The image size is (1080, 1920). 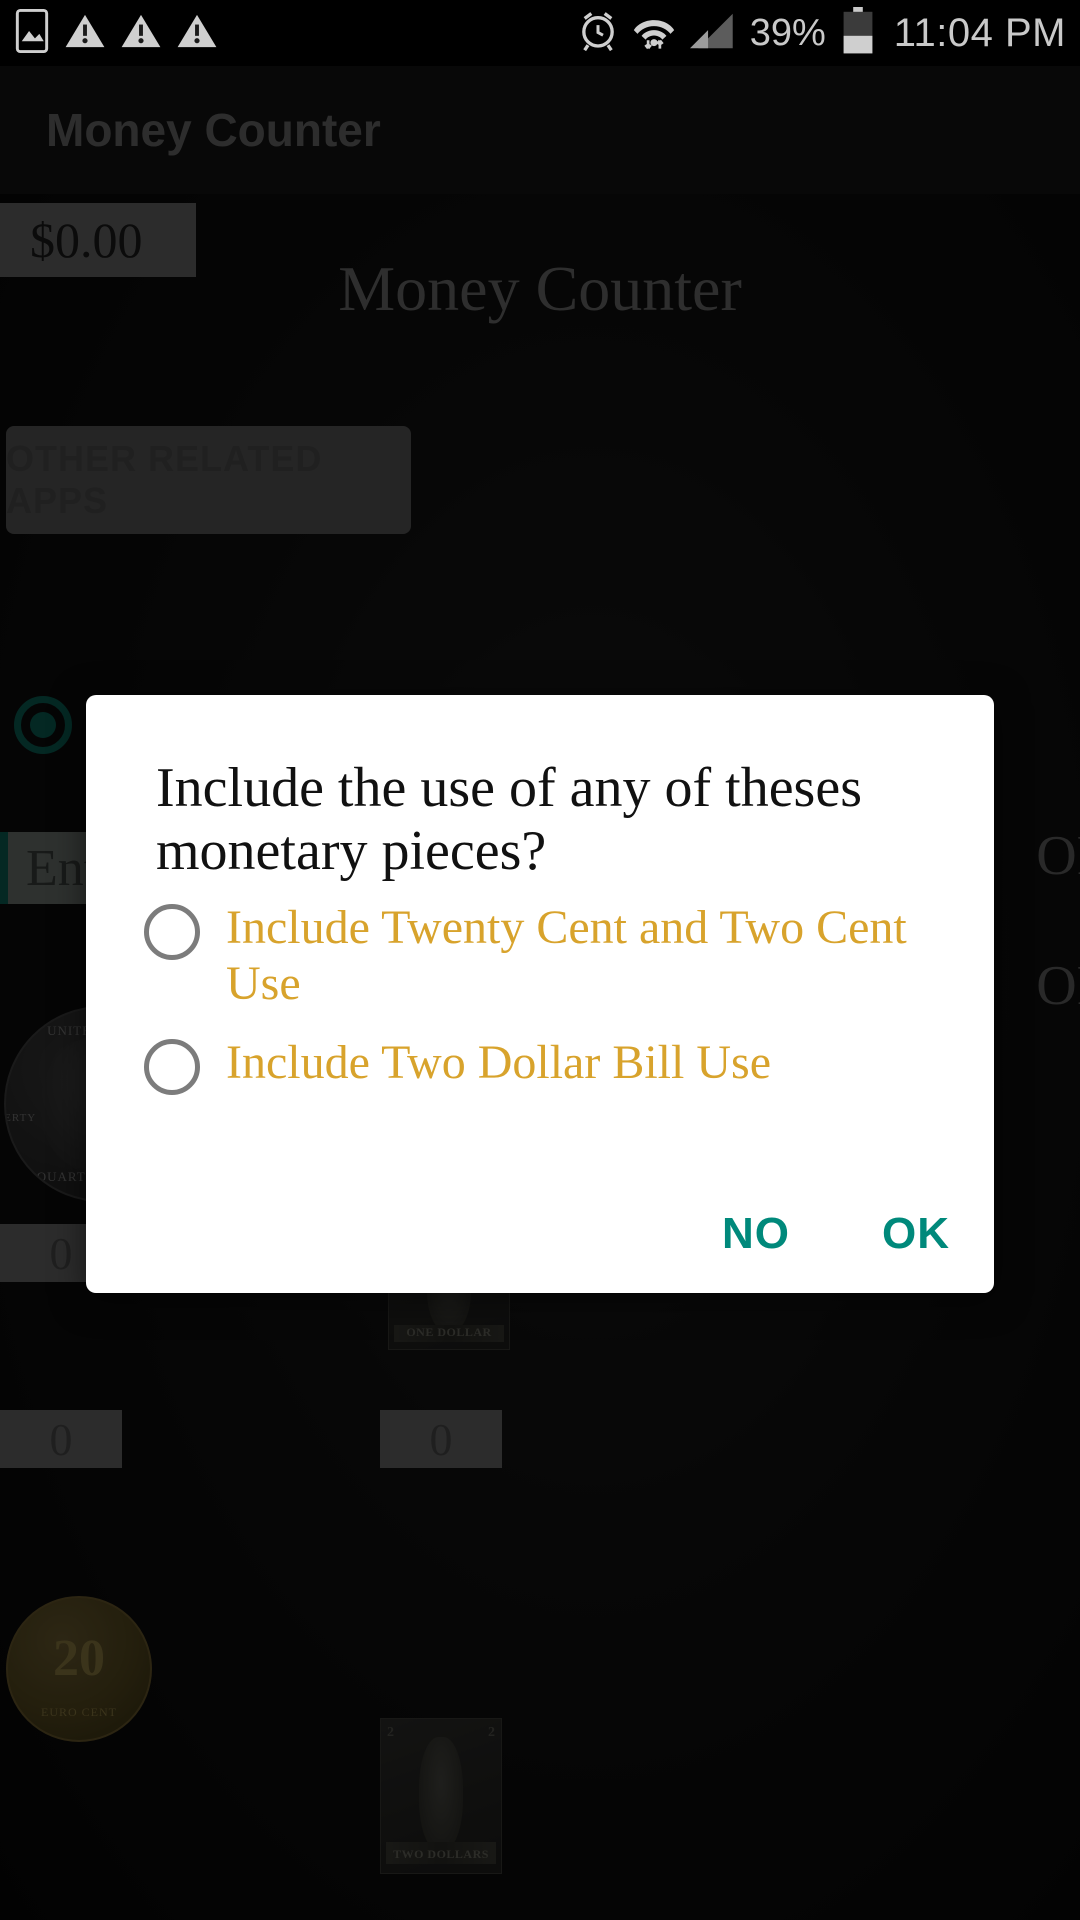 I want to click on status-bar-notification-icons, so click(x=116, y=33).